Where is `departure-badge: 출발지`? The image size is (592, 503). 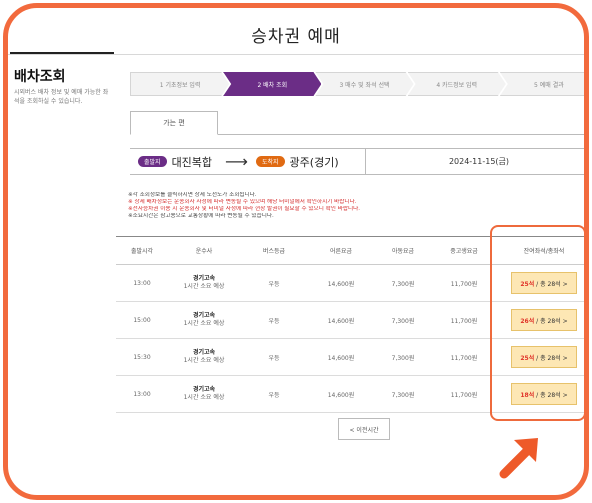 departure-badge: 출발지 is located at coordinates (152, 161).